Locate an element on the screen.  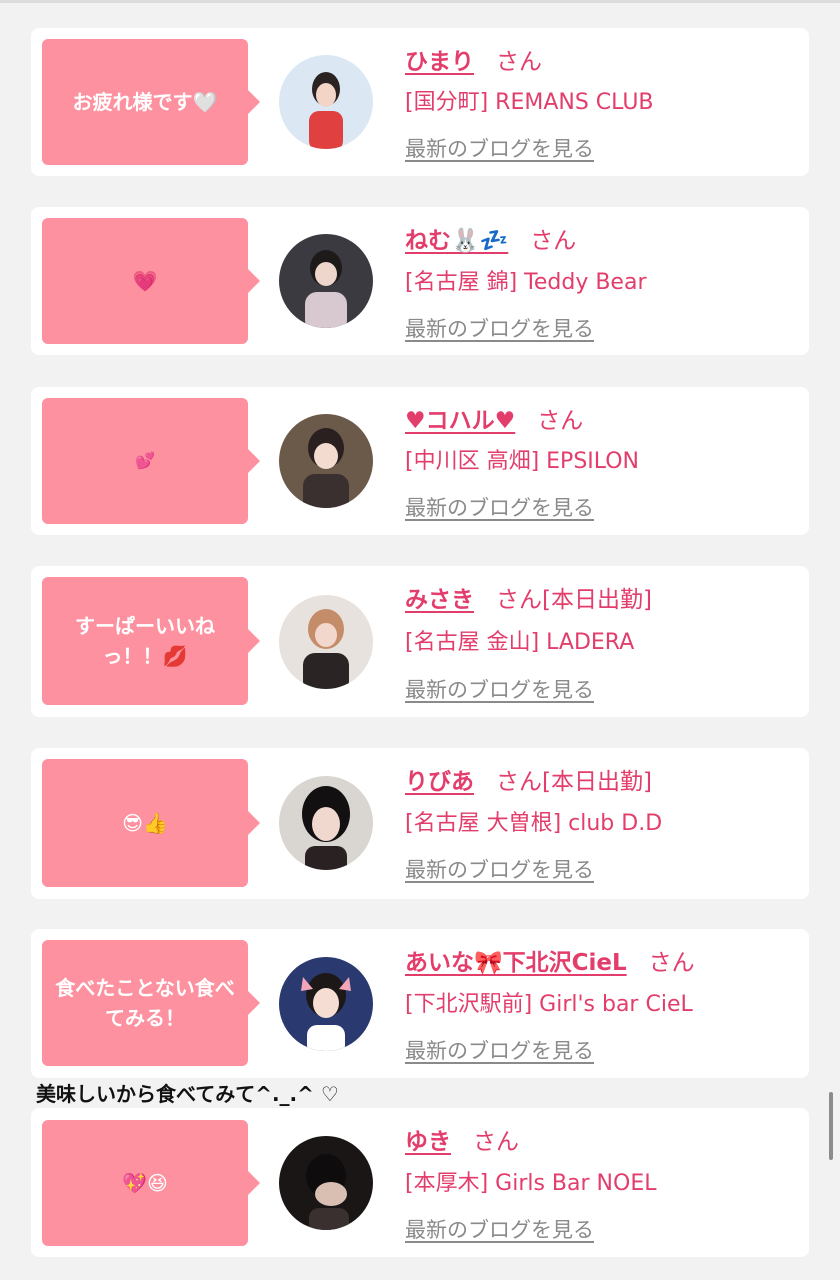
name-line: ♥コハル♥ さん is located at coordinates (494, 418).